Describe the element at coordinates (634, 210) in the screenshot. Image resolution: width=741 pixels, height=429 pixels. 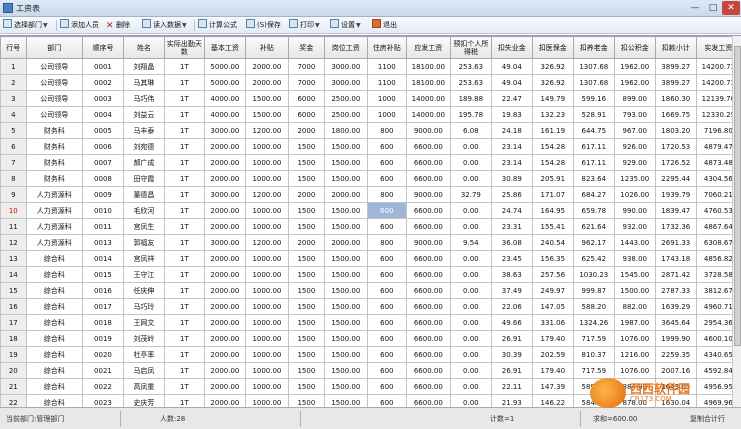
I see `table-cell: 990.00` at that location.